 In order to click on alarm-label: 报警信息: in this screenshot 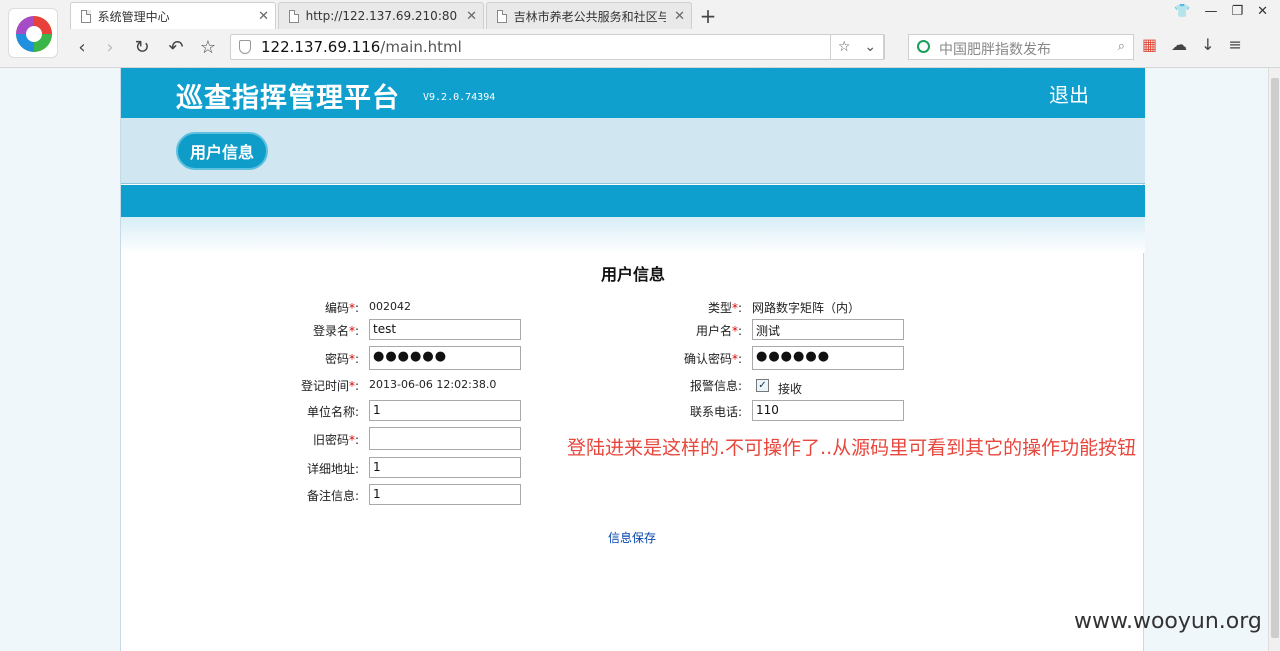, I will do `click(715, 386)`.